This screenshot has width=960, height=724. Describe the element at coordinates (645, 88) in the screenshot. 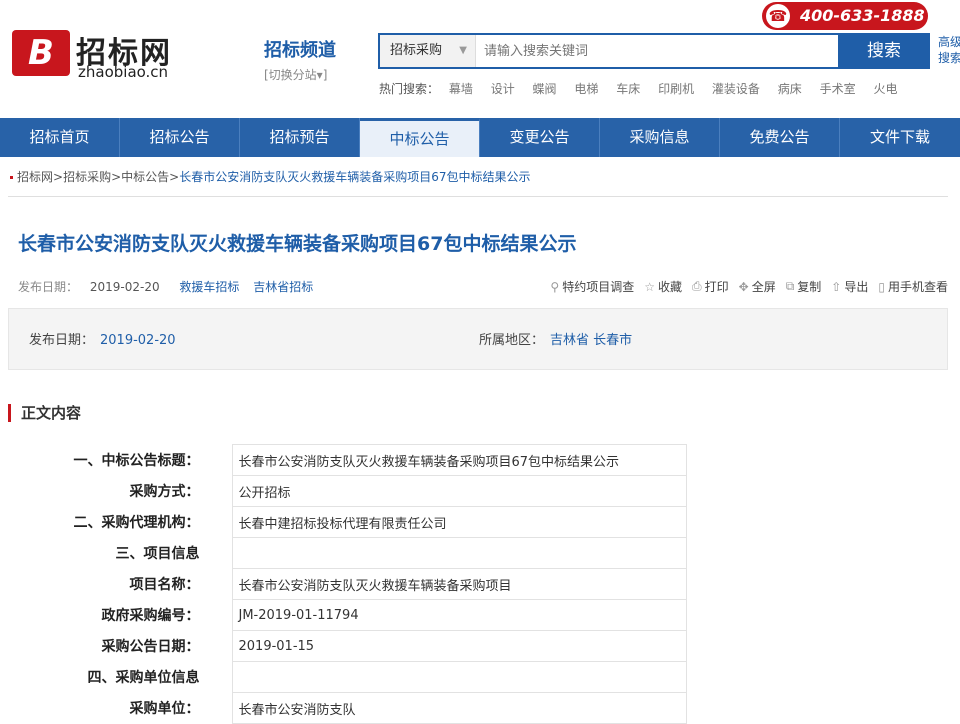

I see `hot-search-list: 热门搜索： 幕墙 设计 蝶阀 电梯 车床 印刷机 灌装设备 病床 手术室 火电` at that location.